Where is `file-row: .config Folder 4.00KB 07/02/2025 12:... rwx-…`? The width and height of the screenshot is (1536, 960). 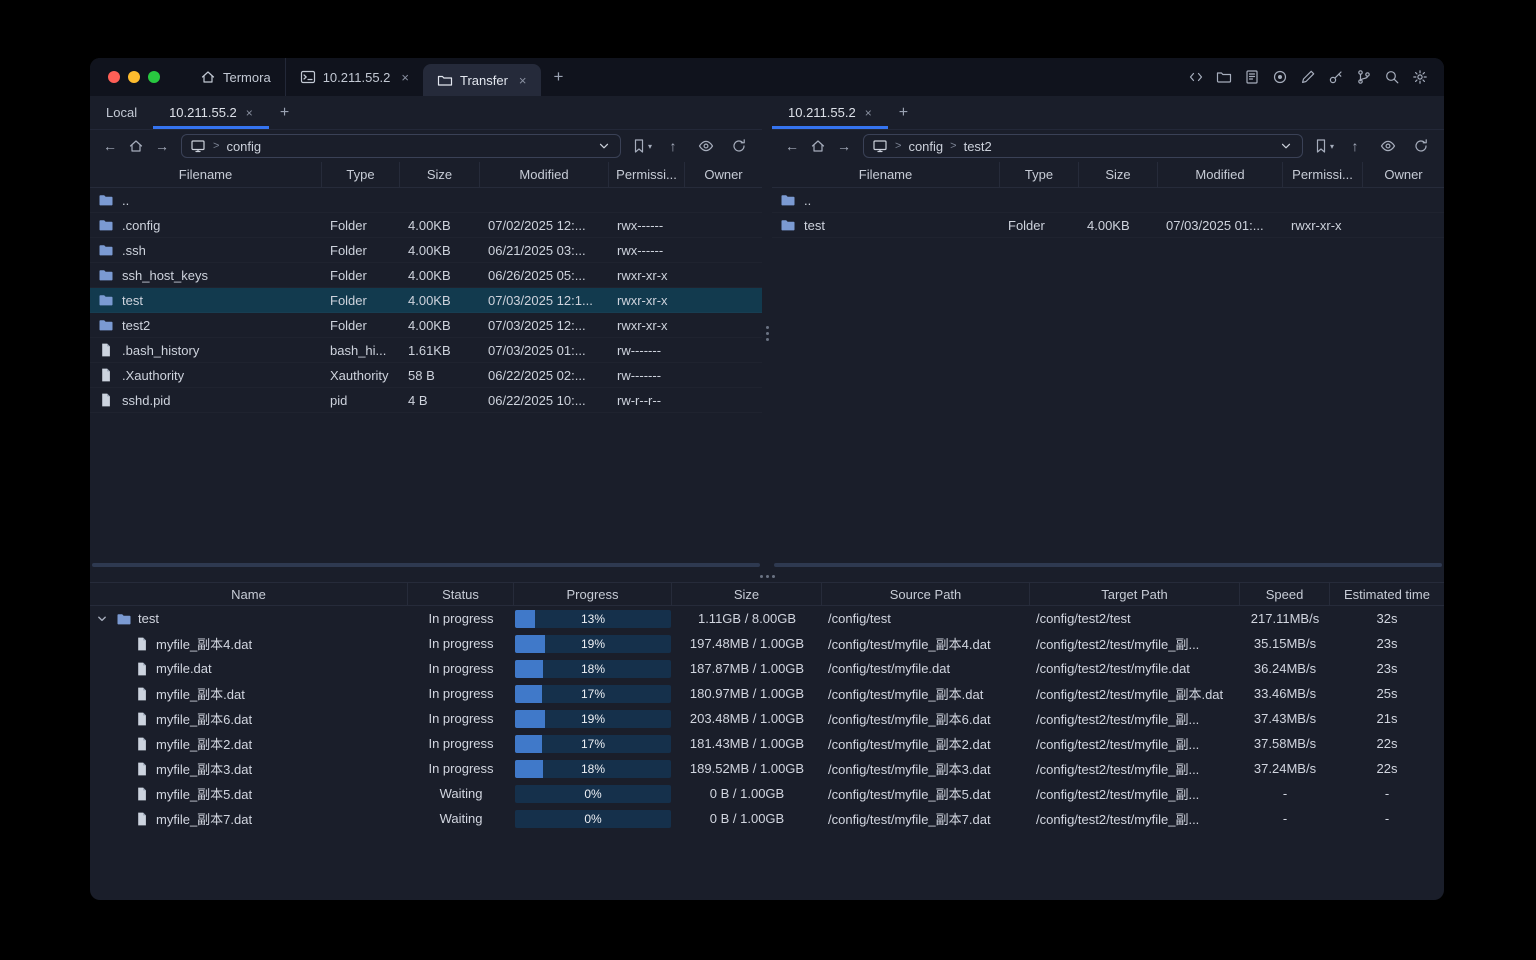
file-row: .config Folder 4.00KB 07/02/2025 12:... rwx-… is located at coordinates (426, 225).